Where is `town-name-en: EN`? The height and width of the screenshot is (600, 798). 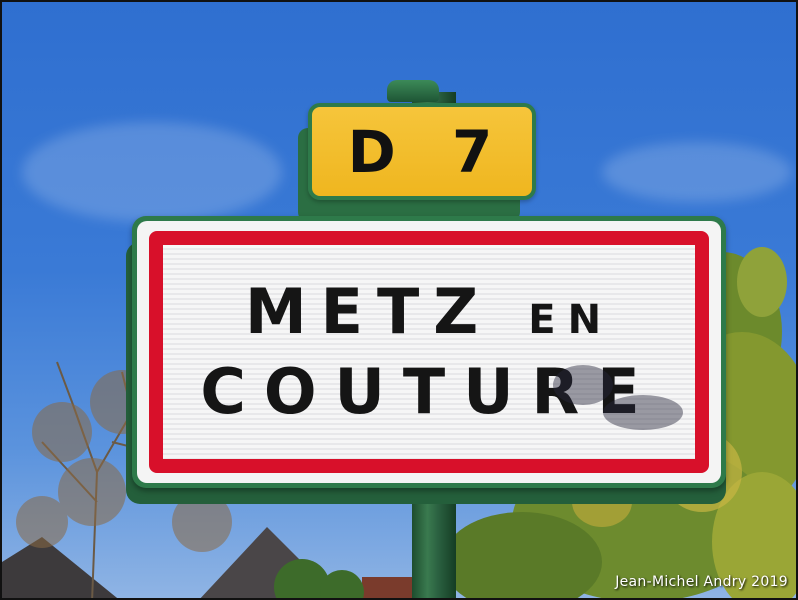
town-name-en: EN is located at coordinates (571, 320).